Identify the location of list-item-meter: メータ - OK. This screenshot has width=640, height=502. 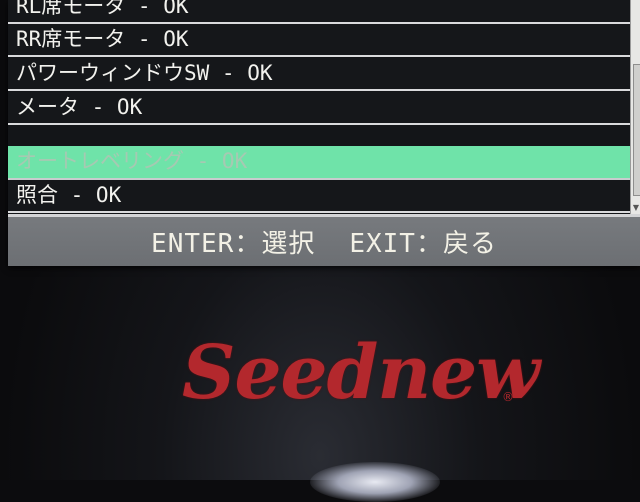
(319, 108).